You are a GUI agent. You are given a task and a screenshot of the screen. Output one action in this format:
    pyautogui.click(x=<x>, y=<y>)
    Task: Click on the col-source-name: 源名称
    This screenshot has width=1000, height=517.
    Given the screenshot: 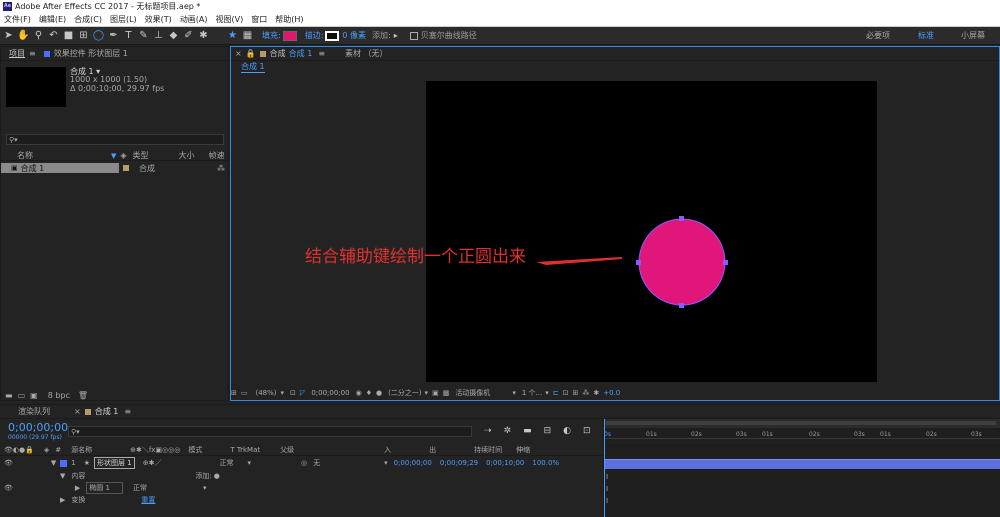 What is the action you would take?
    pyautogui.click(x=81, y=450)
    